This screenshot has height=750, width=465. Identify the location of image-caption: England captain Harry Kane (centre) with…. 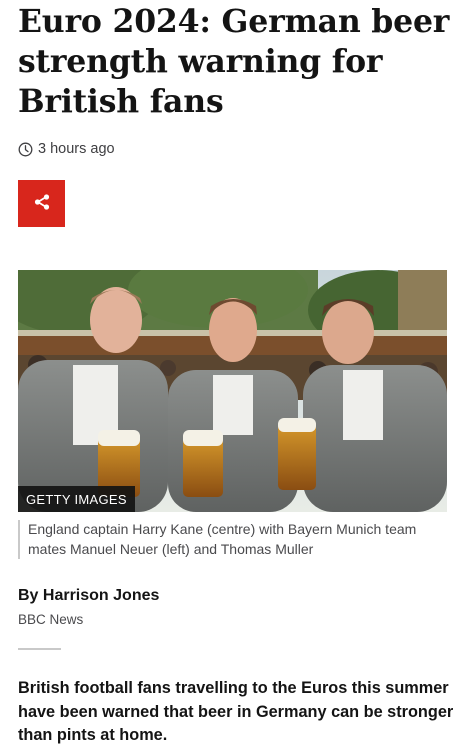
(232, 539).